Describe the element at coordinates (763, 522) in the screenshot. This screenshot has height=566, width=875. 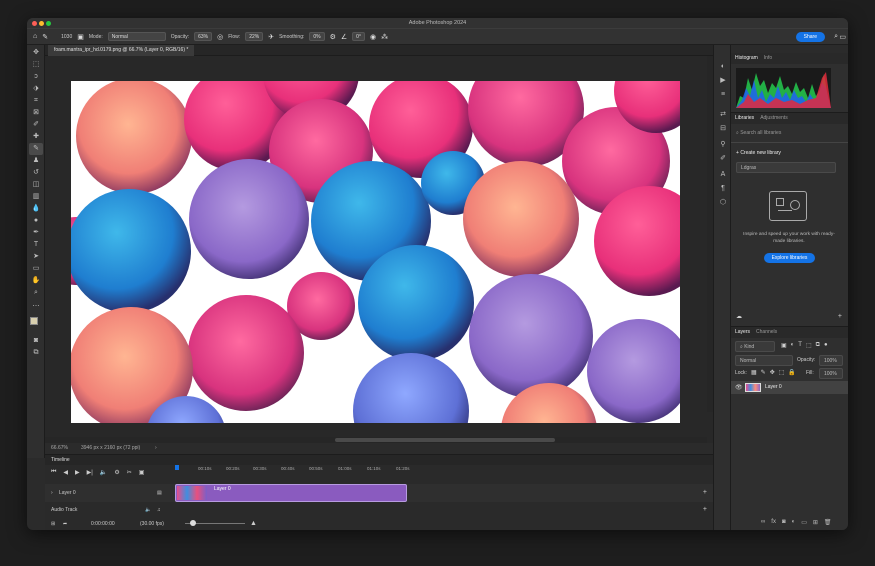
I see `link-layers-icon: ∞` at that location.